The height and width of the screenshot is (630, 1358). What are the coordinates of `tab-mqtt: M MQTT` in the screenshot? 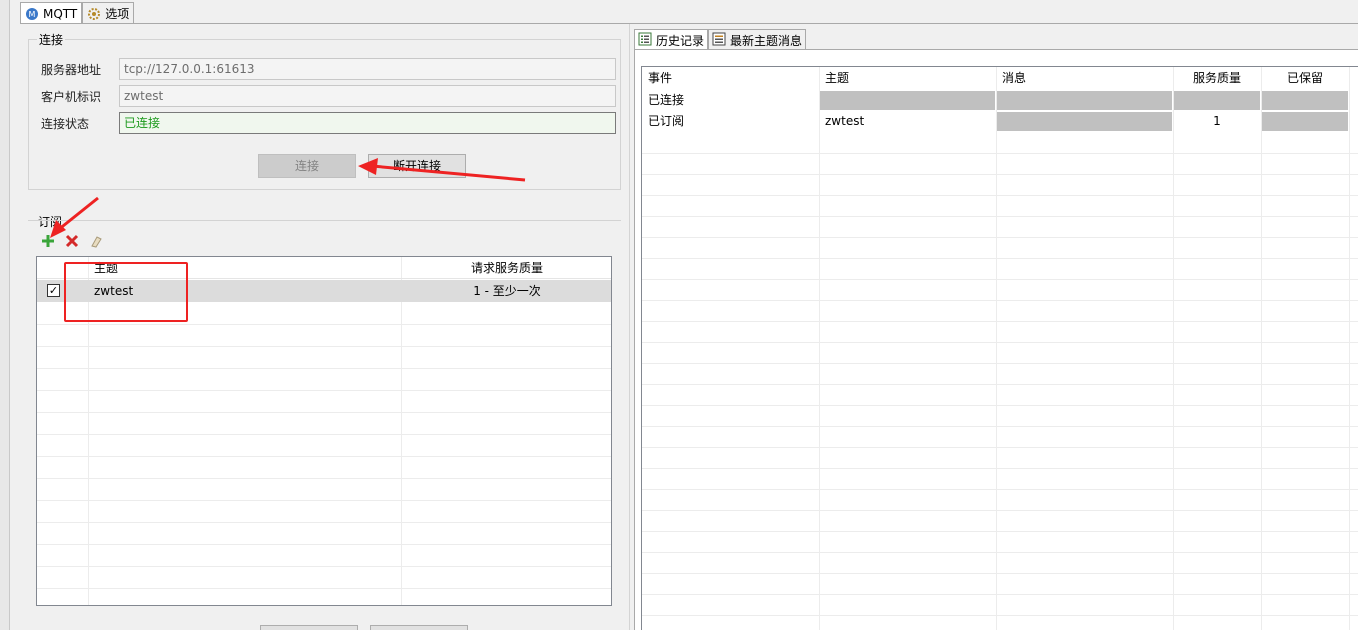 It's located at (51, 13).